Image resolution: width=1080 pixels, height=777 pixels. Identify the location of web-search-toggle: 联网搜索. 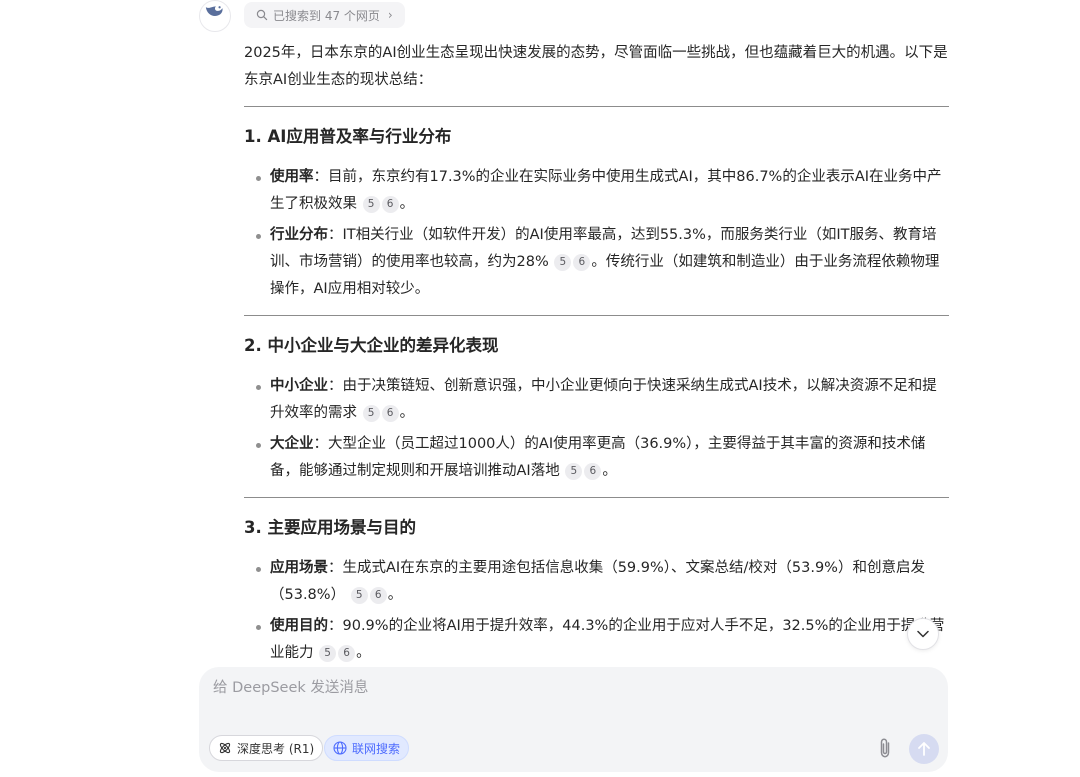
(367, 748).